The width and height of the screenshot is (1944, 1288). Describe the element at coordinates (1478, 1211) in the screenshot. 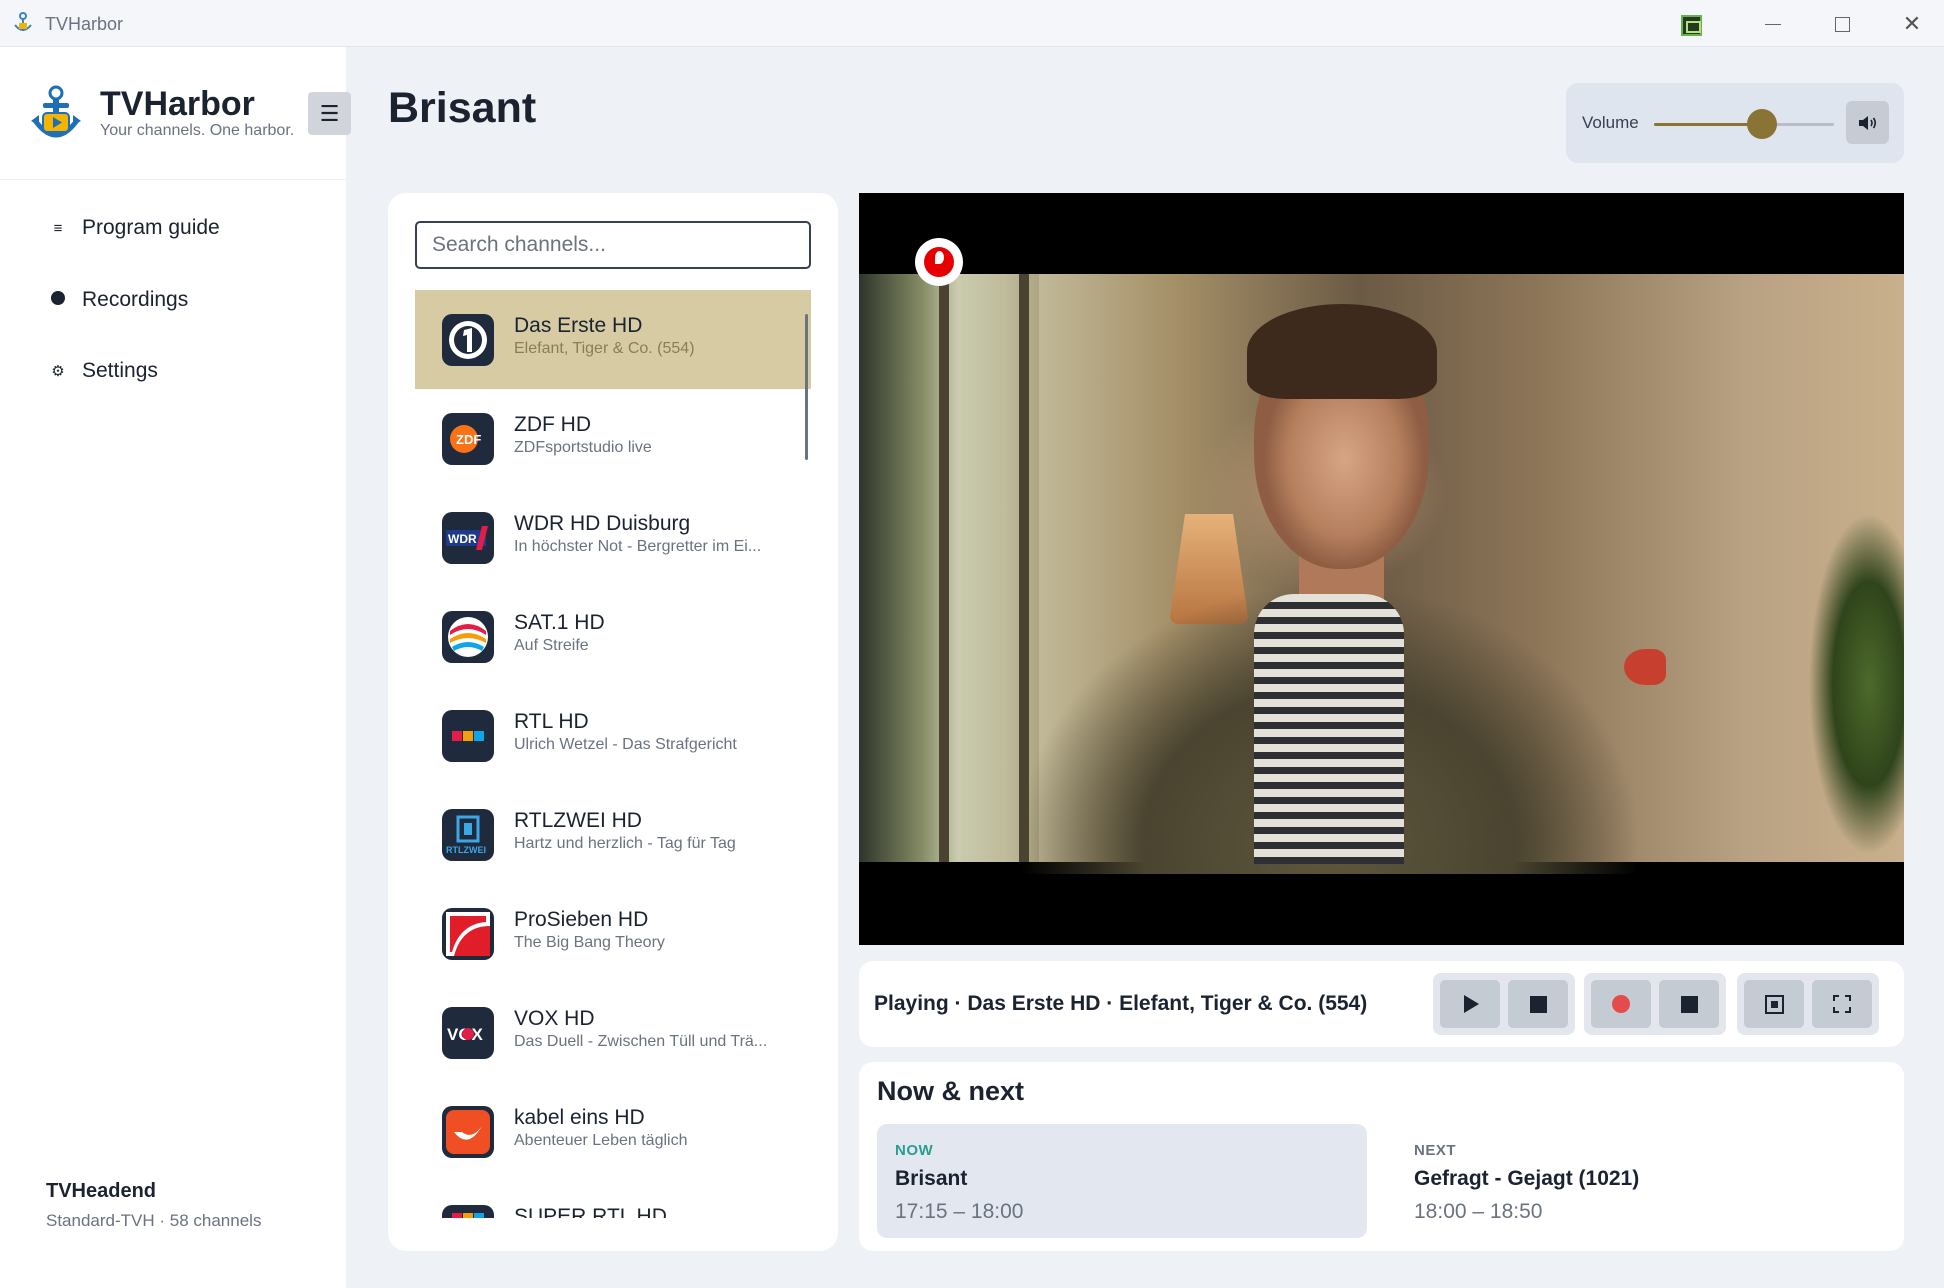

I see `next-show-time: 18:00 – 18:50` at that location.